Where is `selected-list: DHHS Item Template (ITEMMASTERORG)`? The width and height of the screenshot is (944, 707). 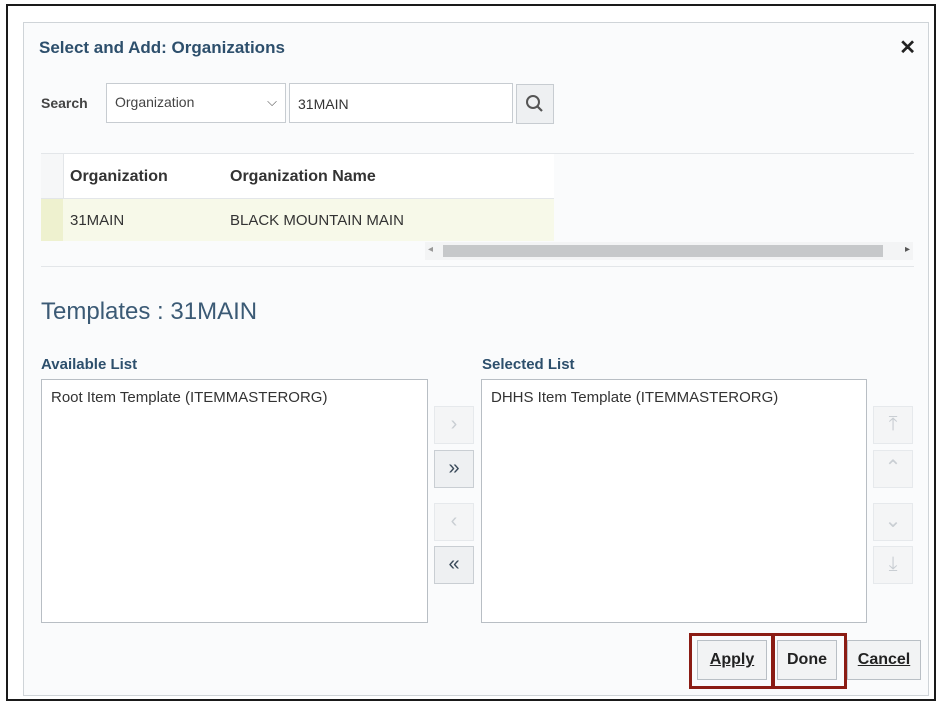 selected-list: DHHS Item Template (ITEMMASTERORG) is located at coordinates (674, 501).